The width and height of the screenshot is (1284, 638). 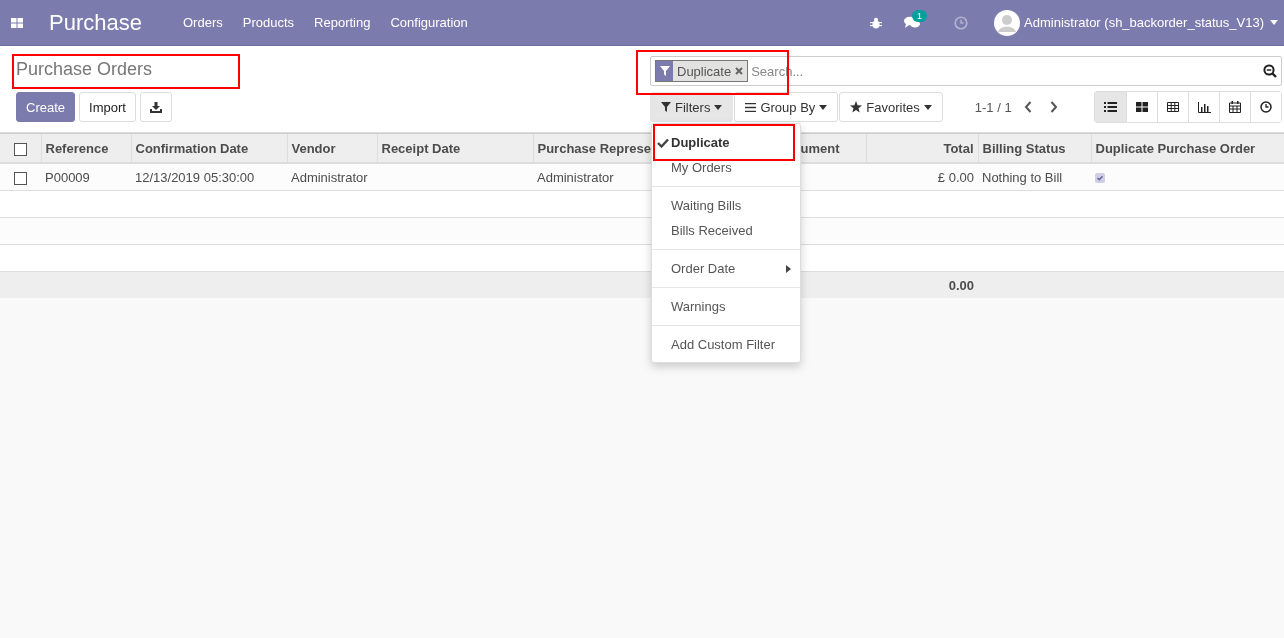 I want to click on filter-option: Add Custom Filter, so click(x=726, y=344).